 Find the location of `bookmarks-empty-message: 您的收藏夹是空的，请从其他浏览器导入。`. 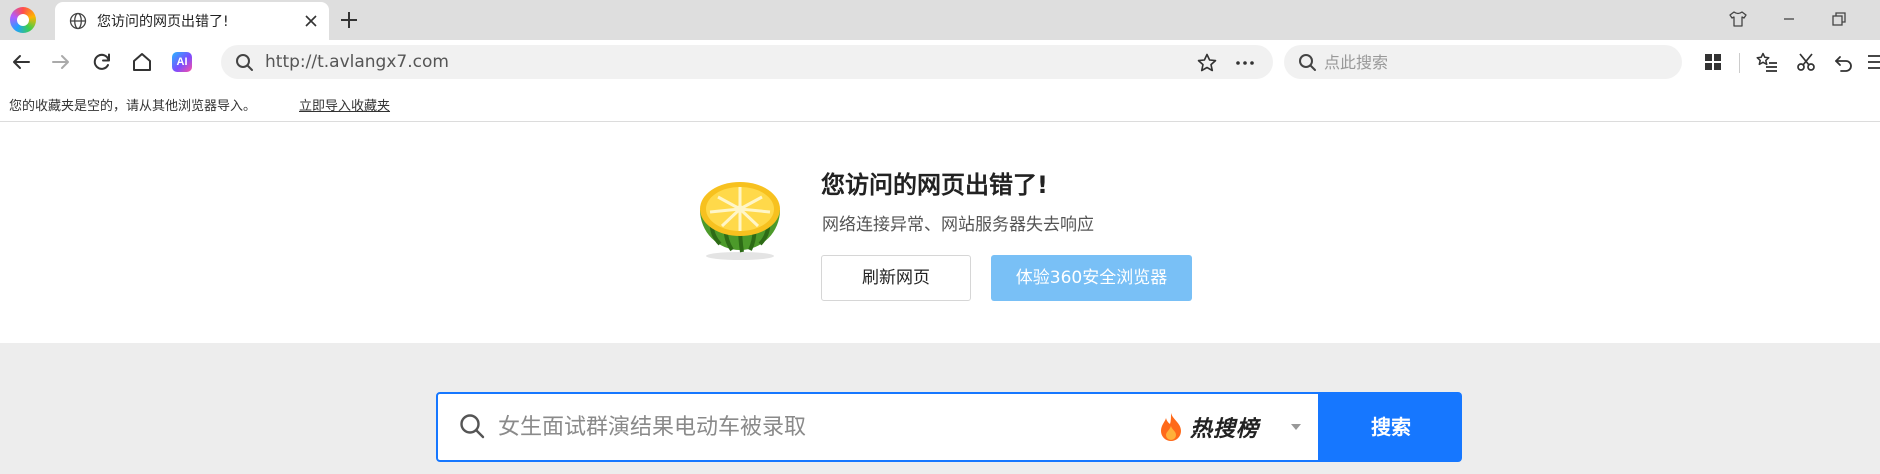

bookmarks-empty-message: 您的收藏夹是空的，请从其他浏览器导入。 is located at coordinates (133, 106).